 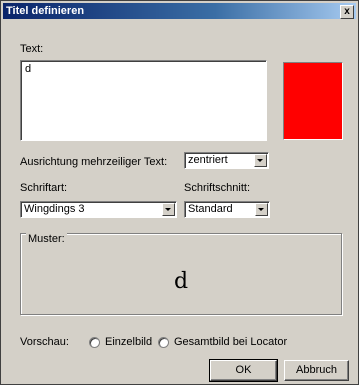 What do you see at coordinates (181, 281) in the screenshot?
I see `sample-preview-text: d` at bounding box center [181, 281].